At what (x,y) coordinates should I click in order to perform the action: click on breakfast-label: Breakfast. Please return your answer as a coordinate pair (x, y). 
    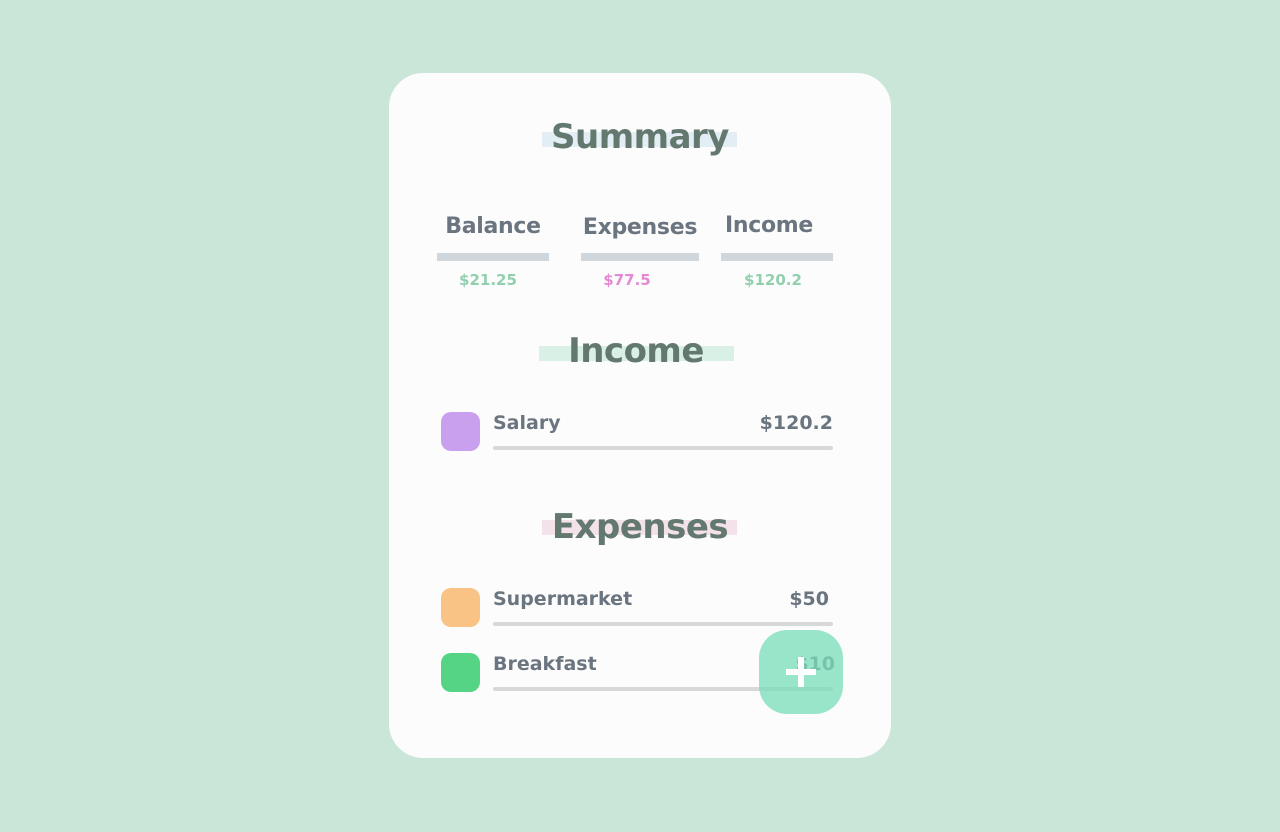
    Looking at the image, I should click on (545, 664).